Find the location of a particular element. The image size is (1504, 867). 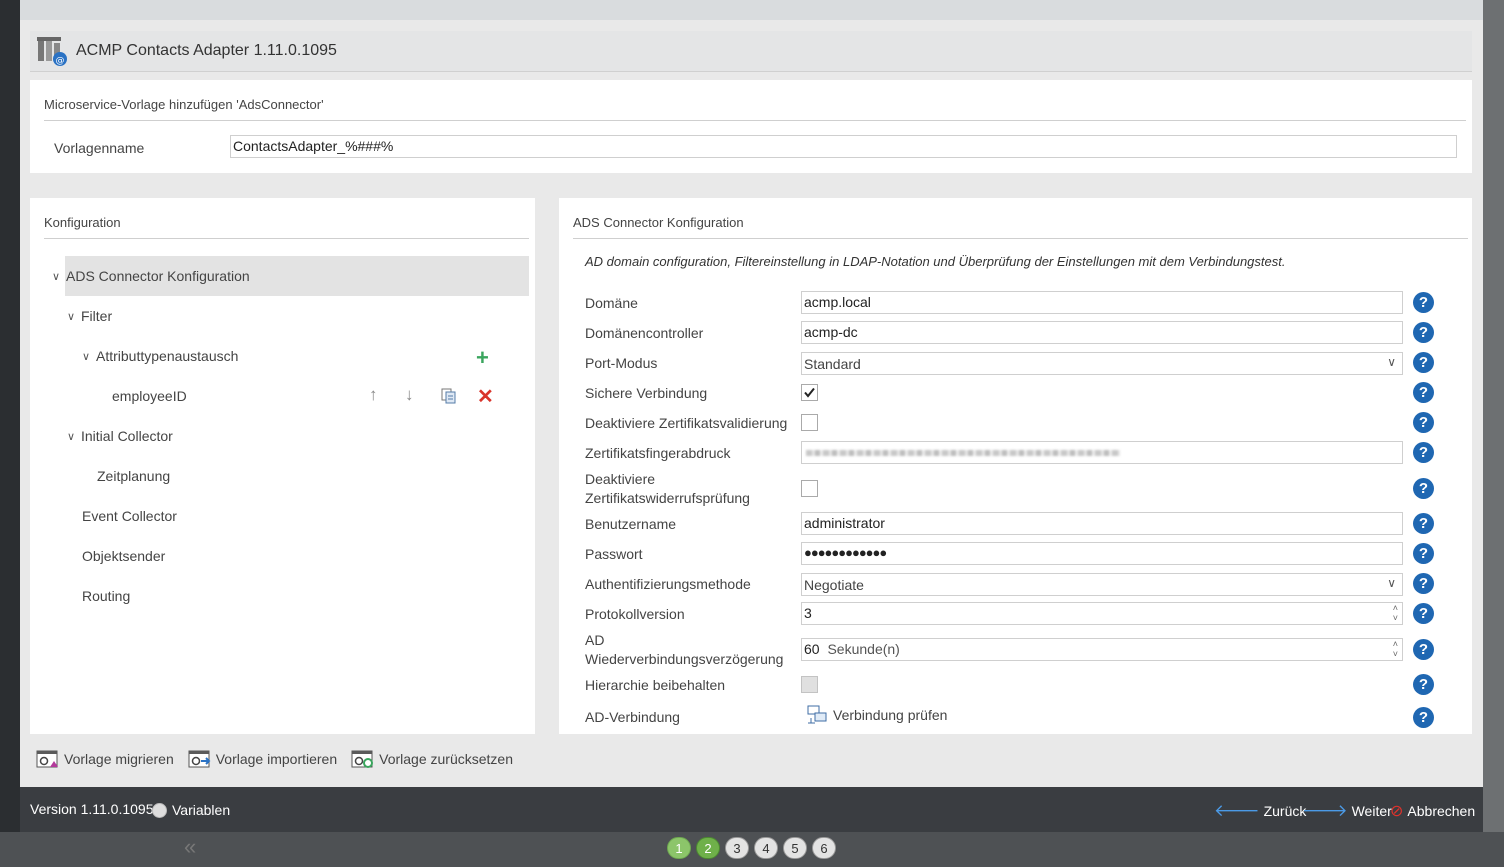

dialog-title: ACMP Contacts Adapter 1.11.0.1095 is located at coordinates (206, 50).